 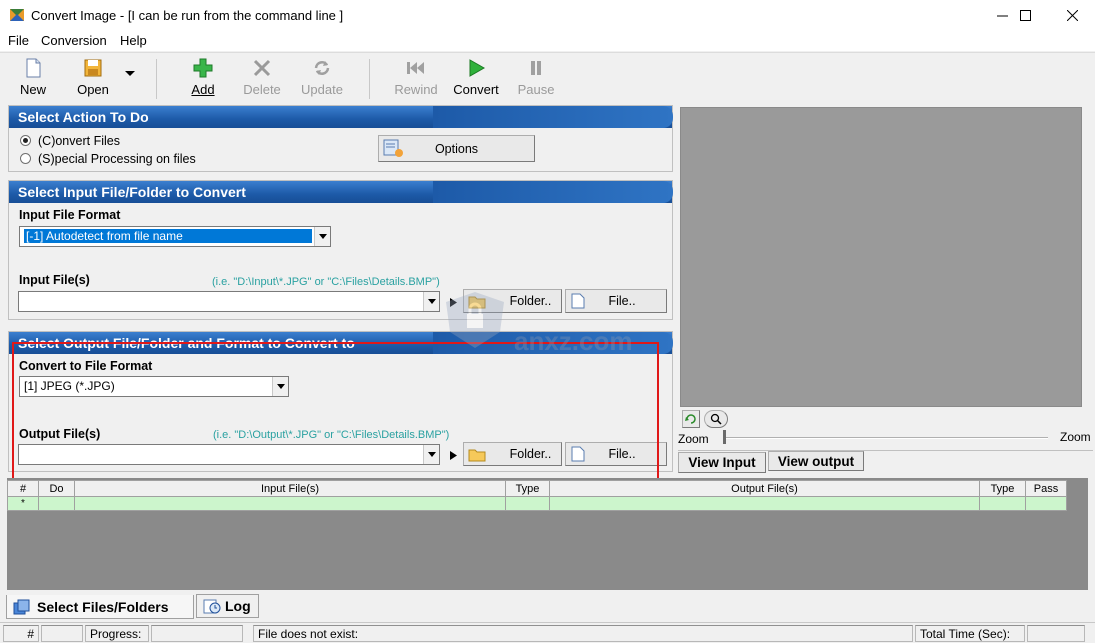 What do you see at coordinates (33, 68) in the screenshot?
I see `new-document-icon` at bounding box center [33, 68].